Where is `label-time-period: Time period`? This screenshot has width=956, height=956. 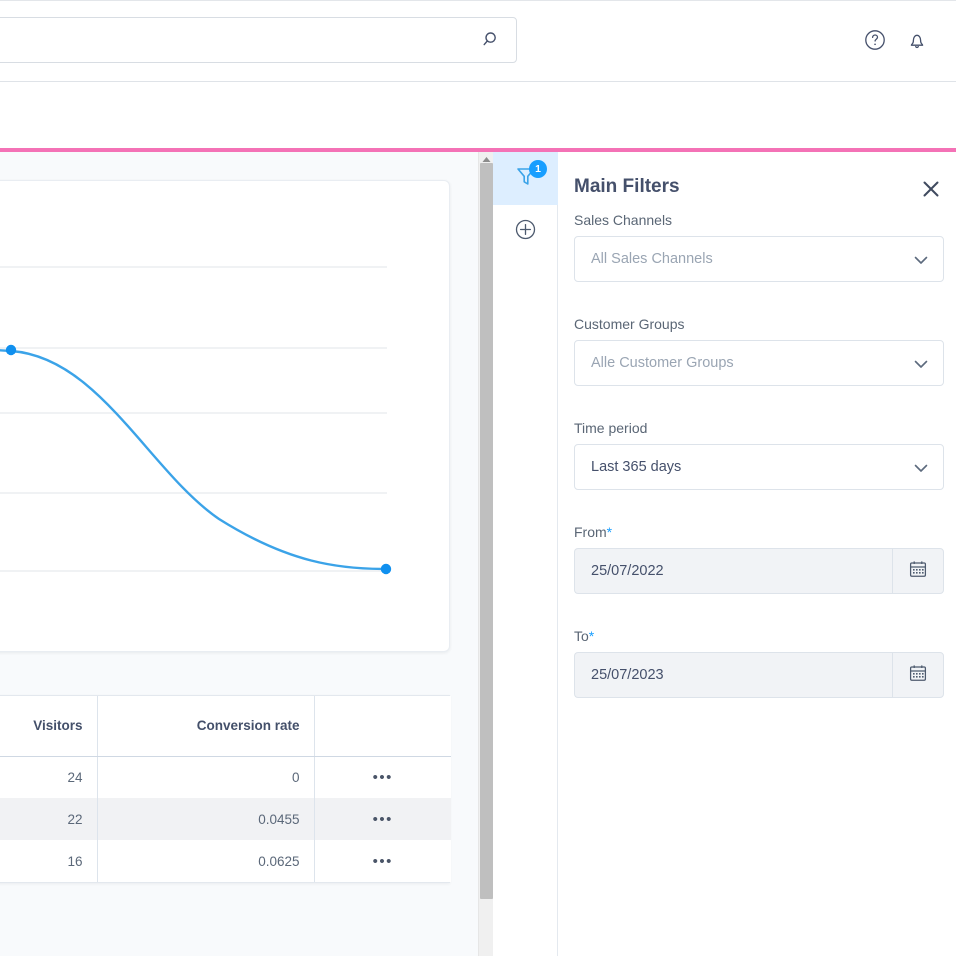
label-time-period: Time period is located at coordinates (611, 428).